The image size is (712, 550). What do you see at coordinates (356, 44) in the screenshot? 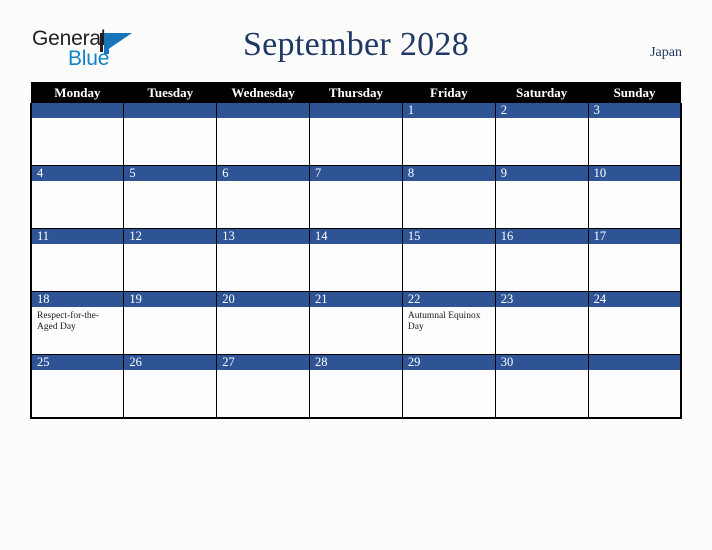
I see `page-title: September 2028` at bounding box center [356, 44].